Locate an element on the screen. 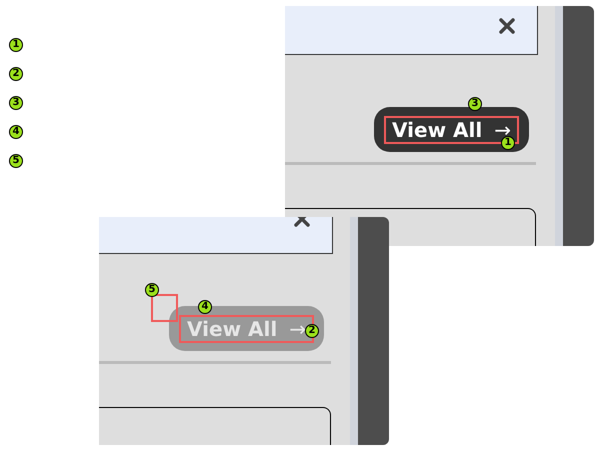  number-badge: 2 is located at coordinates (16, 74).